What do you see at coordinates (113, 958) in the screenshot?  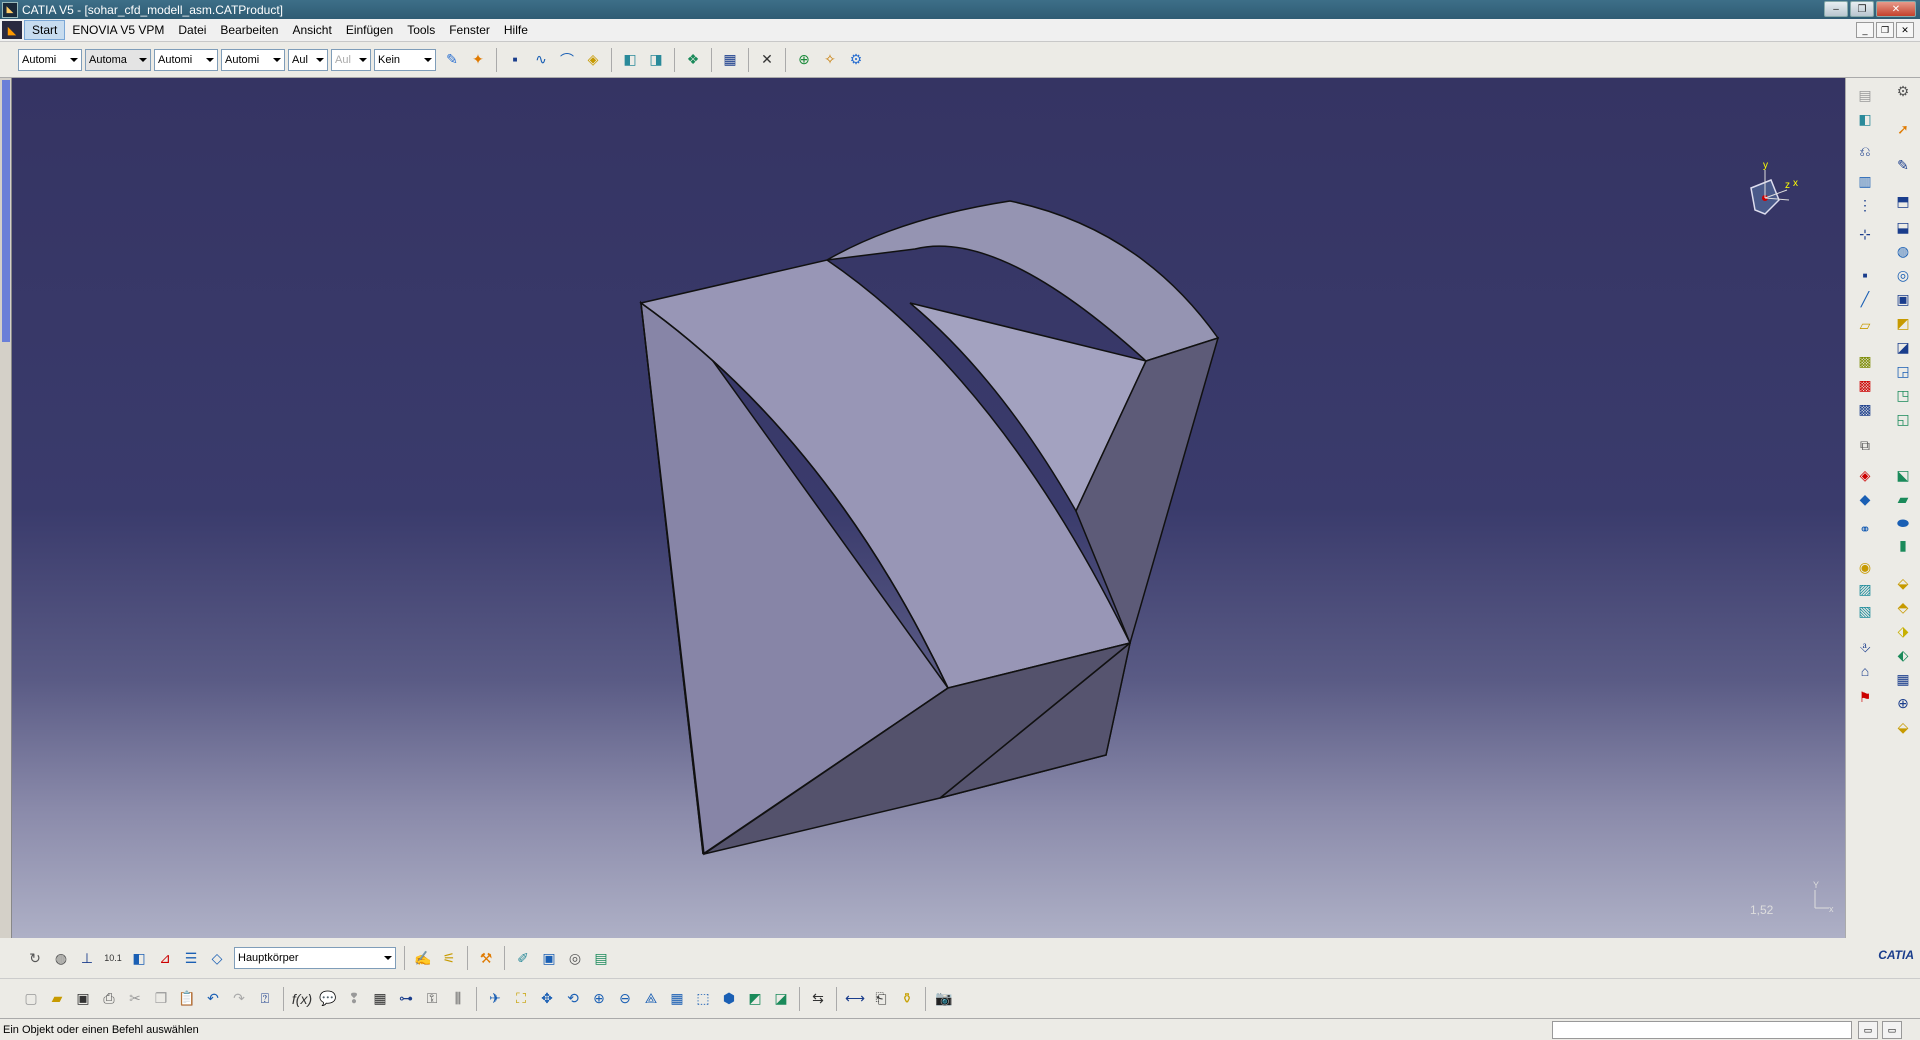 I see `units-icon: 10.1` at bounding box center [113, 958].